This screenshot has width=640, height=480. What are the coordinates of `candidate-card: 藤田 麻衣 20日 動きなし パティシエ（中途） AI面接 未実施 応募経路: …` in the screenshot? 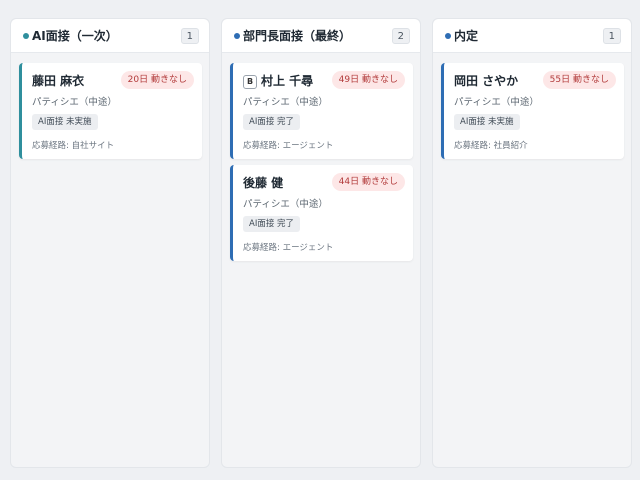 It's located at (110, 111).